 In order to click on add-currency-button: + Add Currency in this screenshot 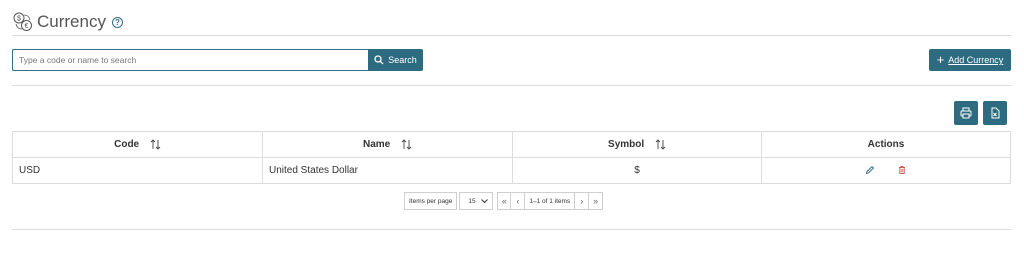, I will do `click(970, 60)`.